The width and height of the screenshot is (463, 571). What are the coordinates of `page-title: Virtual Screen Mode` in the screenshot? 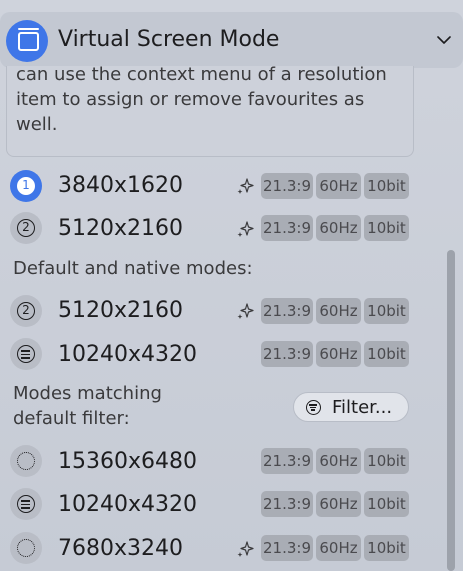 It's located at (169, 39).